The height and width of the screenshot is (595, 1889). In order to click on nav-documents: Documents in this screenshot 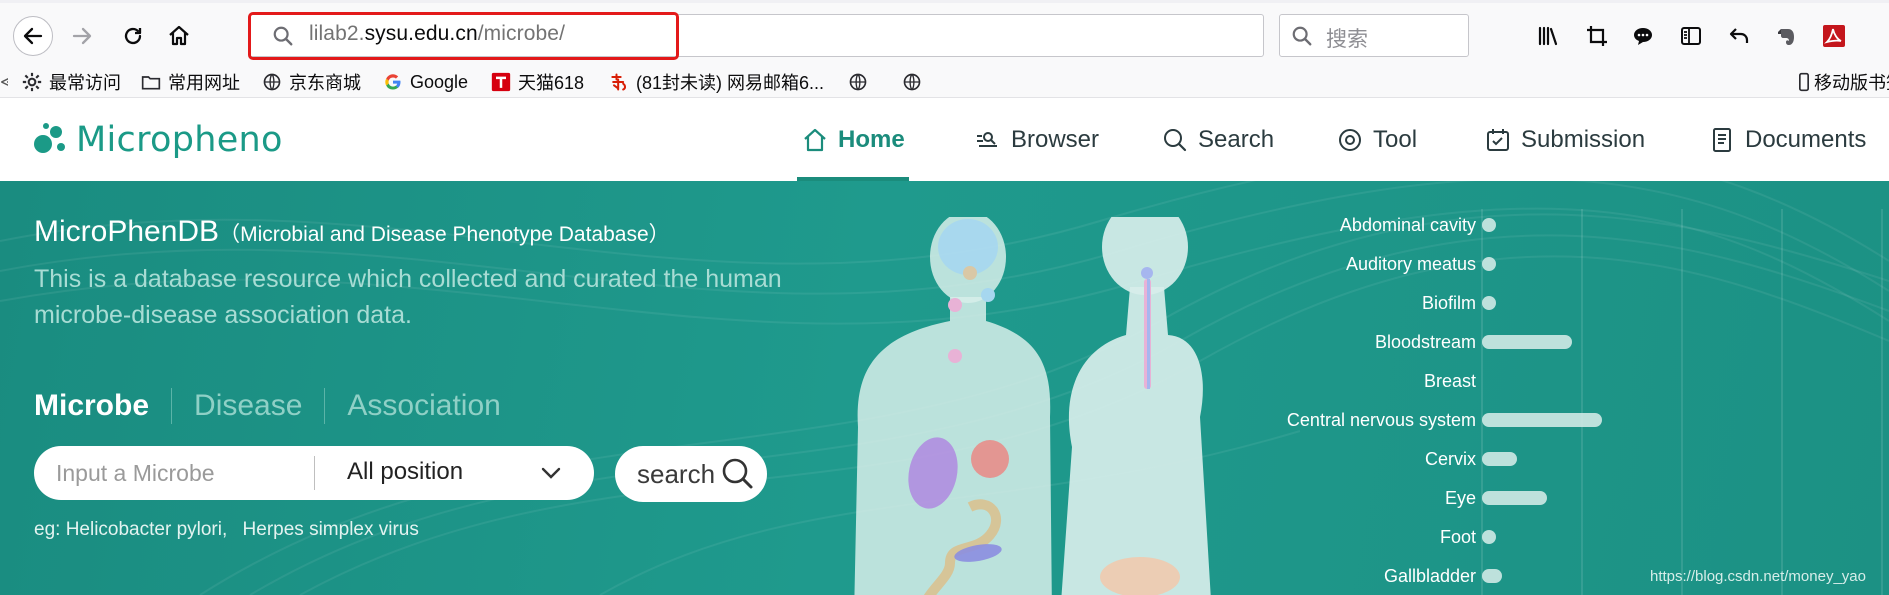, I will do `click(1787, 140)`.